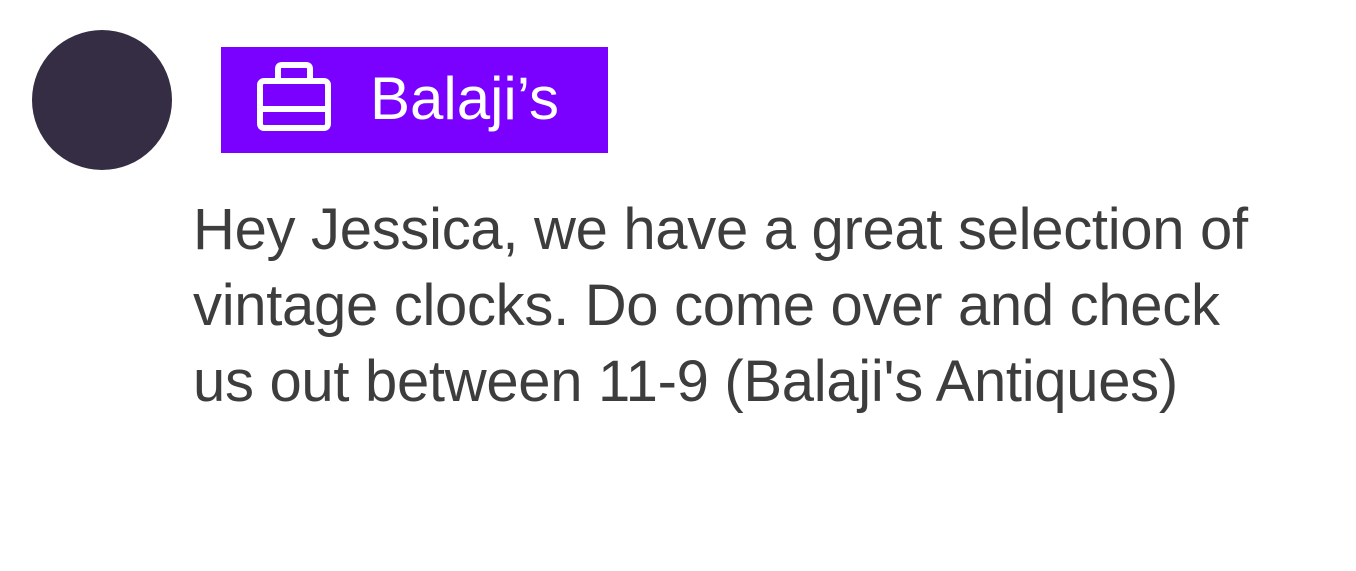 The width and height of the screenshot is (1356, 571). What do you see at coordinates (464, 98) in the screenshot?
I see `badge-label: Balaji’s` at bounding box center [464, 98].